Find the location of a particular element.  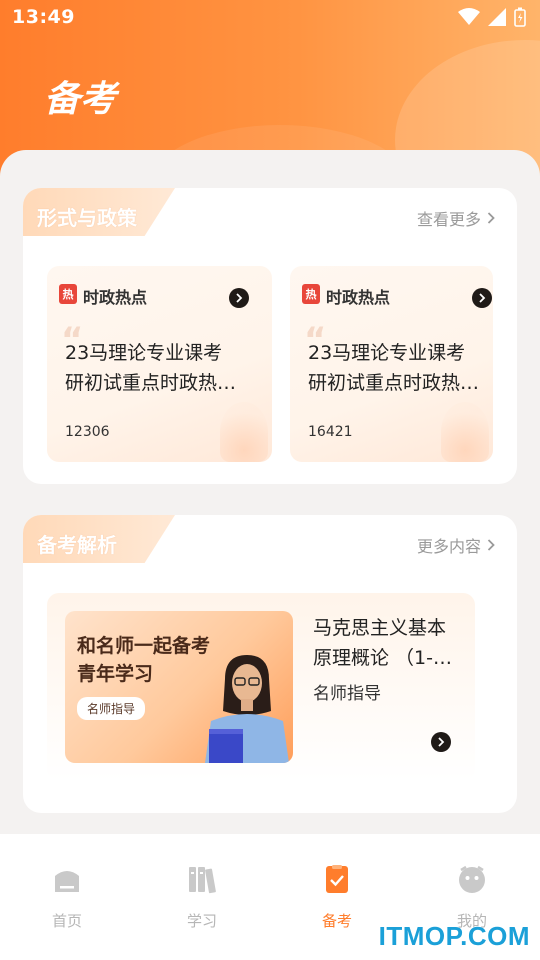

tab-label: 学习 is located at coordinates (201, 921).